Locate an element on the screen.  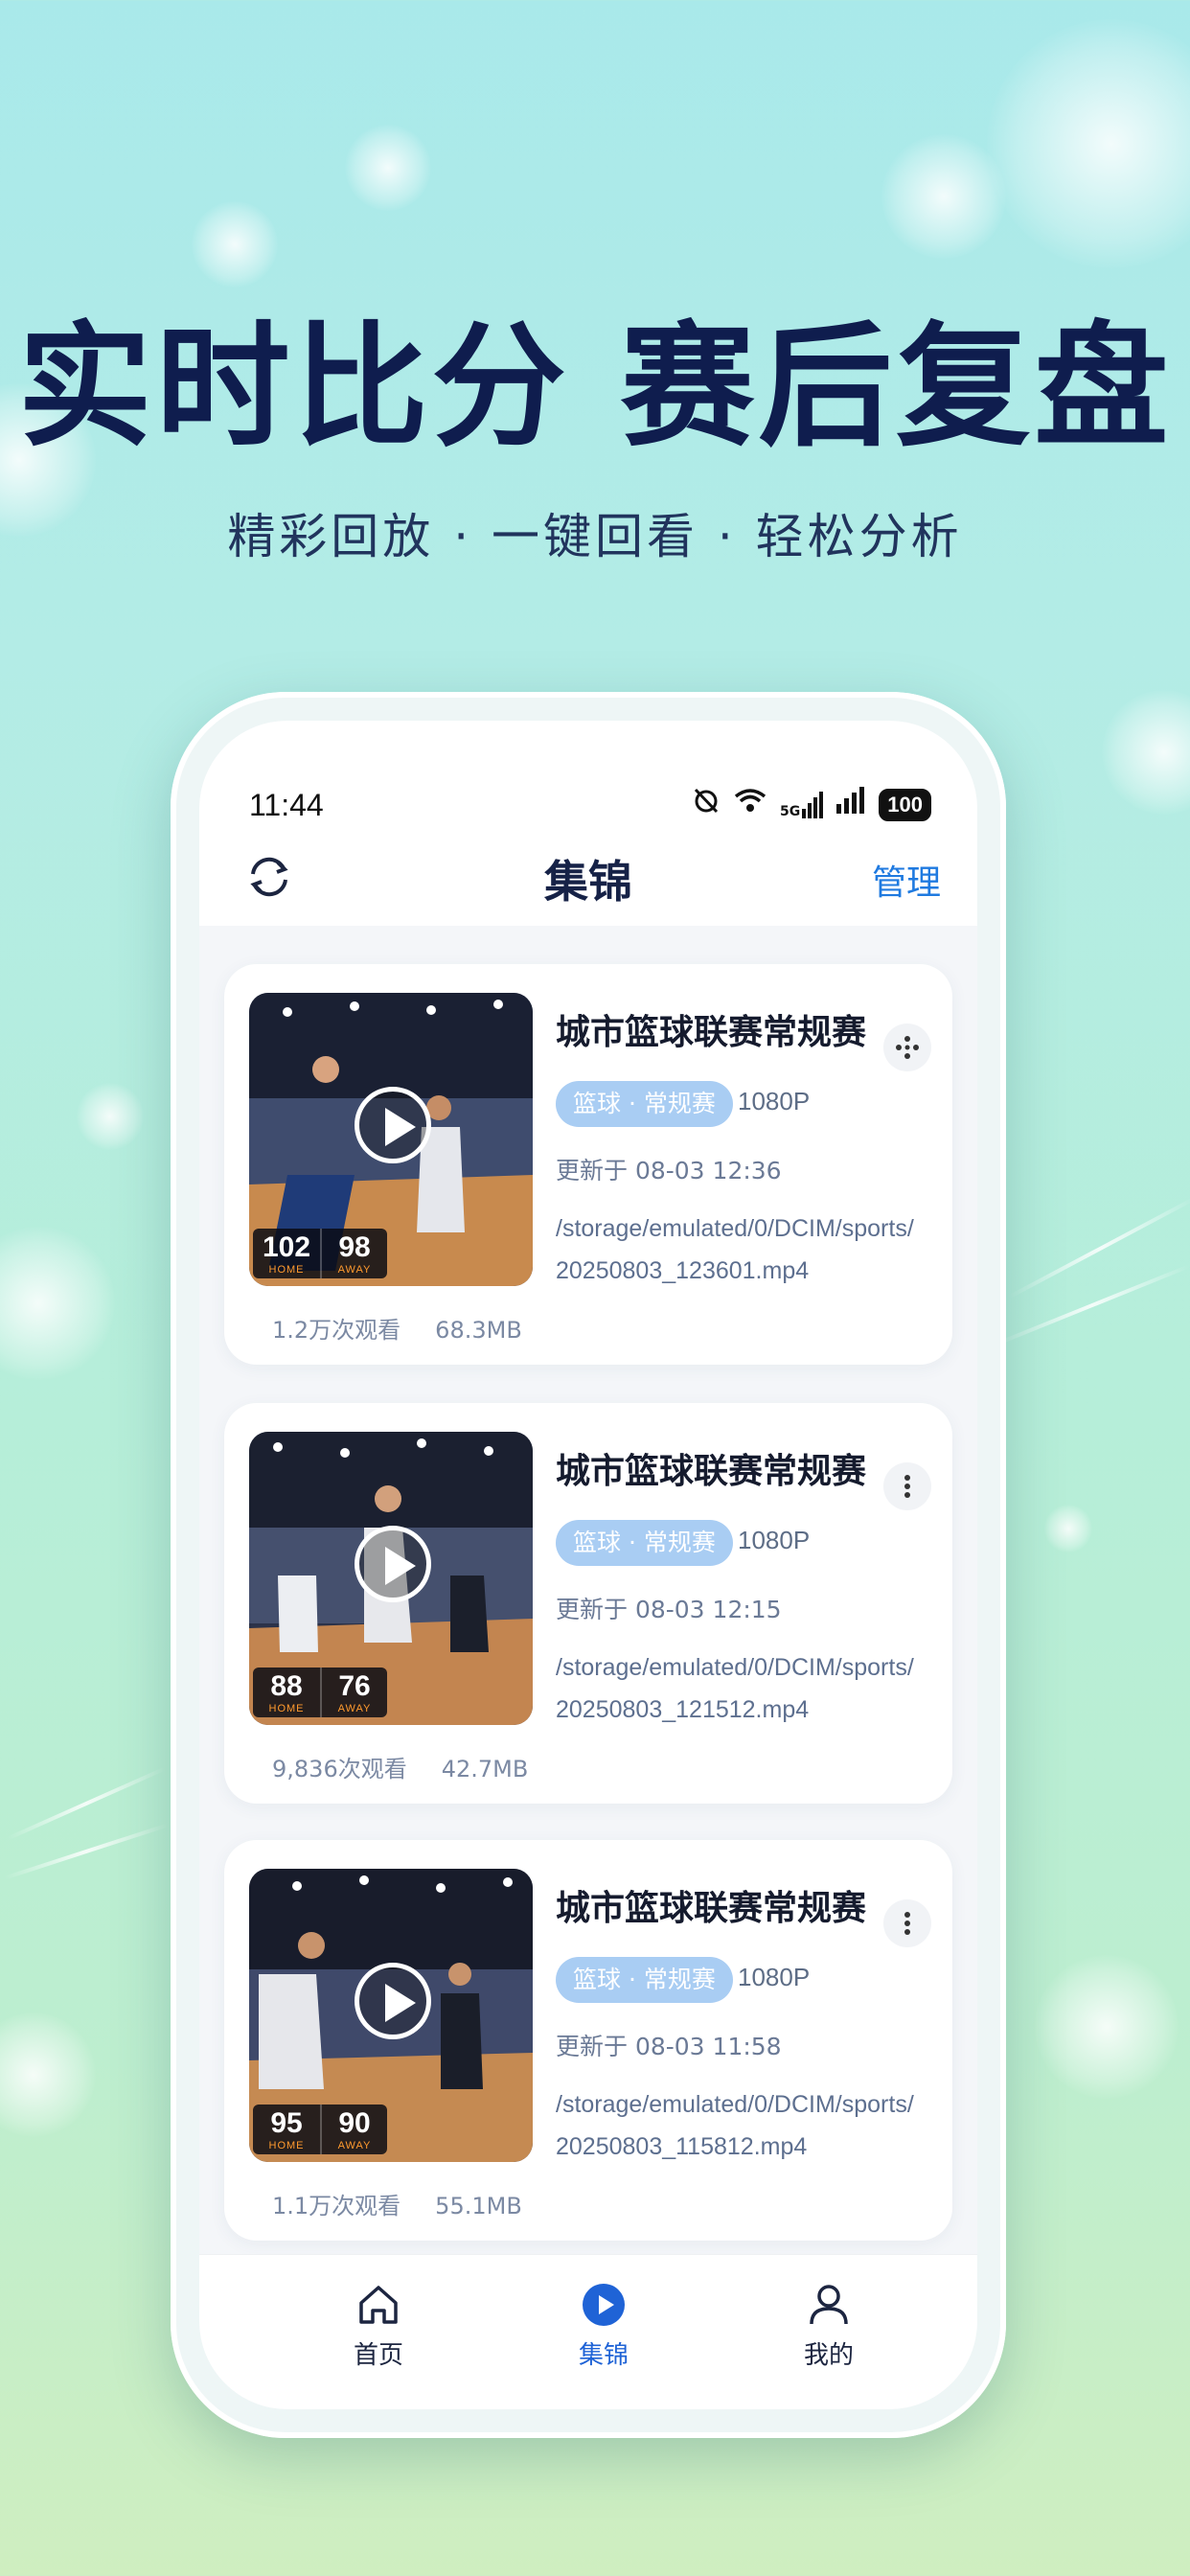
status-bar: 11:44 5G 100 is located at coordinates (588, 778).